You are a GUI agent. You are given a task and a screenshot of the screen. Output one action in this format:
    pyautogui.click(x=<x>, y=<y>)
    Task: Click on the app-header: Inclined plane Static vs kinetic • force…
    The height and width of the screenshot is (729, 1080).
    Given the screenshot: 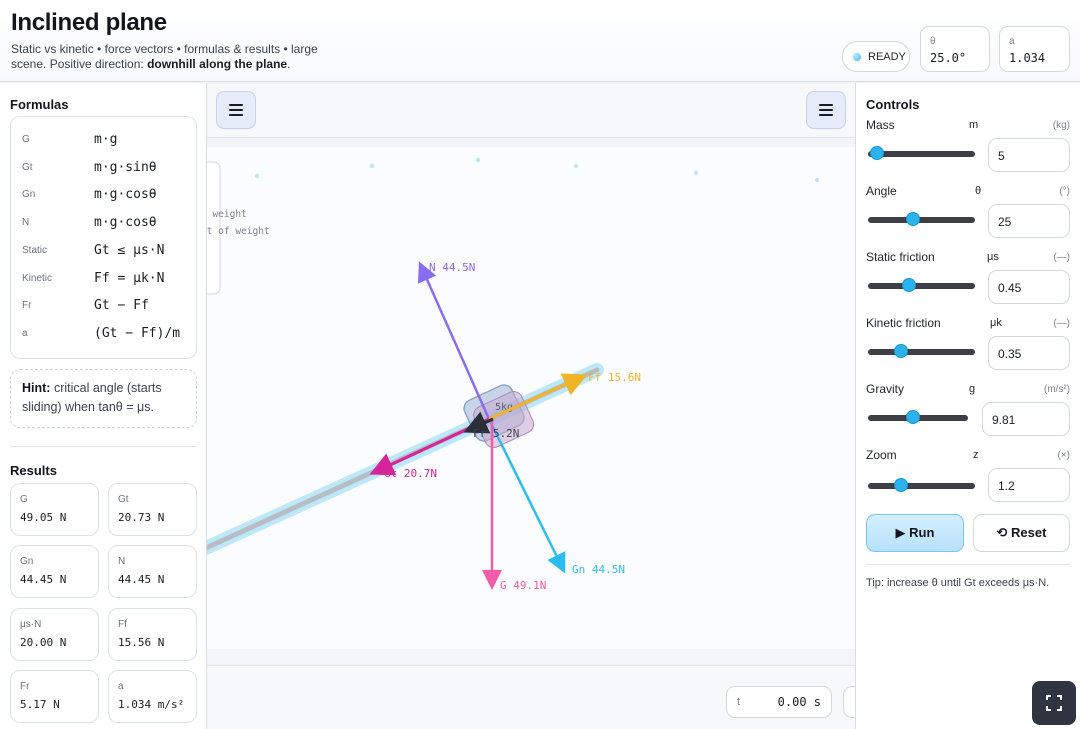 What is the action you would take?
    pyautogui.click(x=540, y=41)
    